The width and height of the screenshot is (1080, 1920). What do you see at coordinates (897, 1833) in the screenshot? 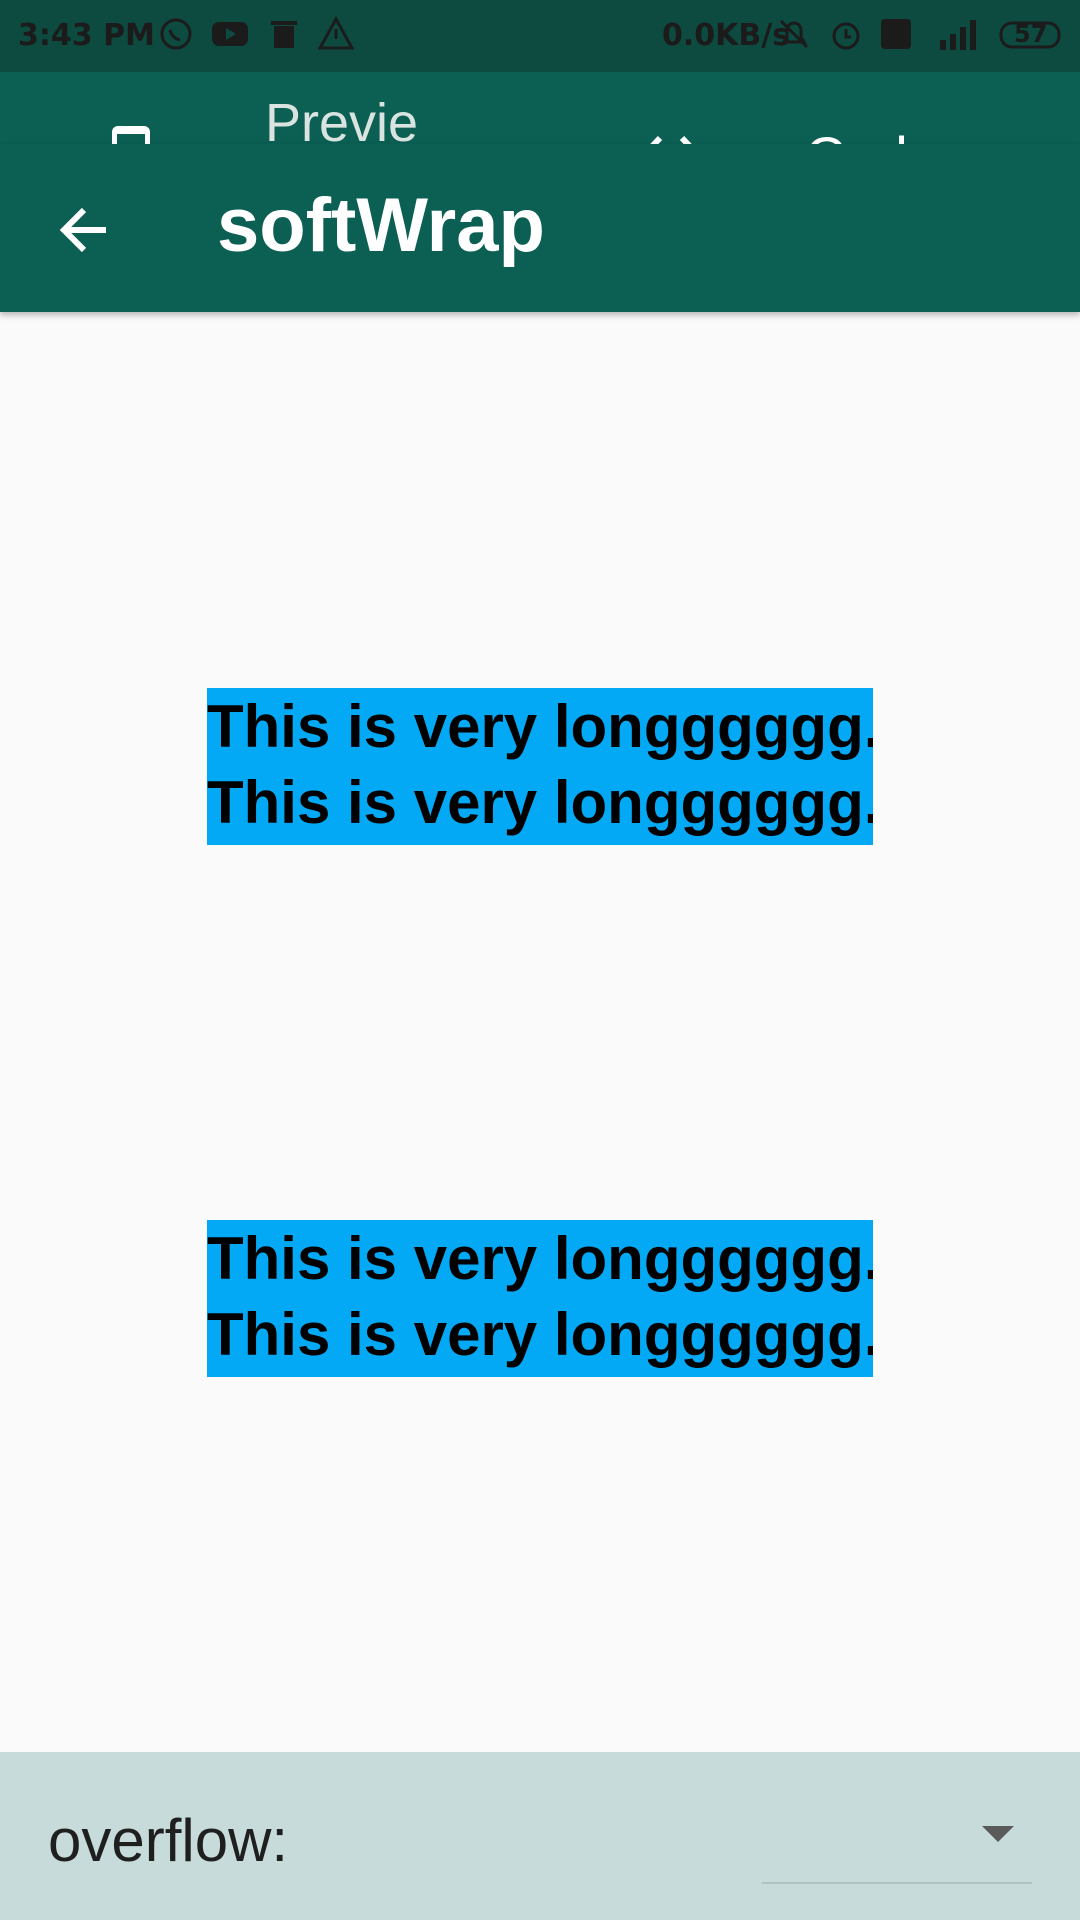
I see `overflow-dropdown` at bounding box center [897, 1833].